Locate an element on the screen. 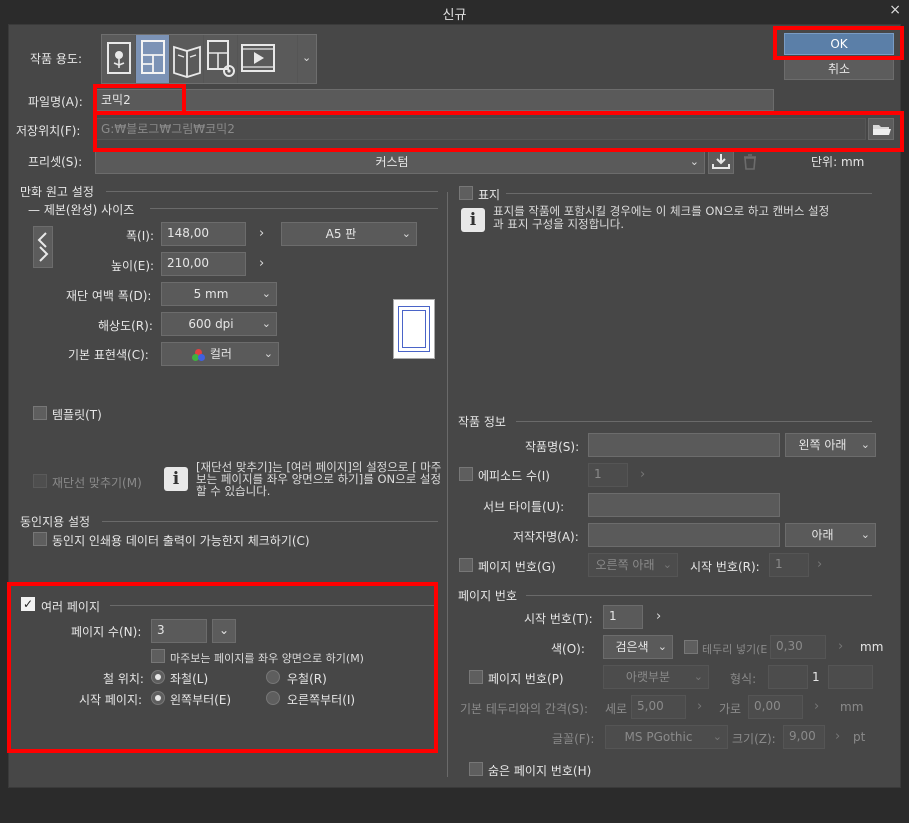  subtitle-label: 서브 타이틀(U): is located at coordinates (524, 507).